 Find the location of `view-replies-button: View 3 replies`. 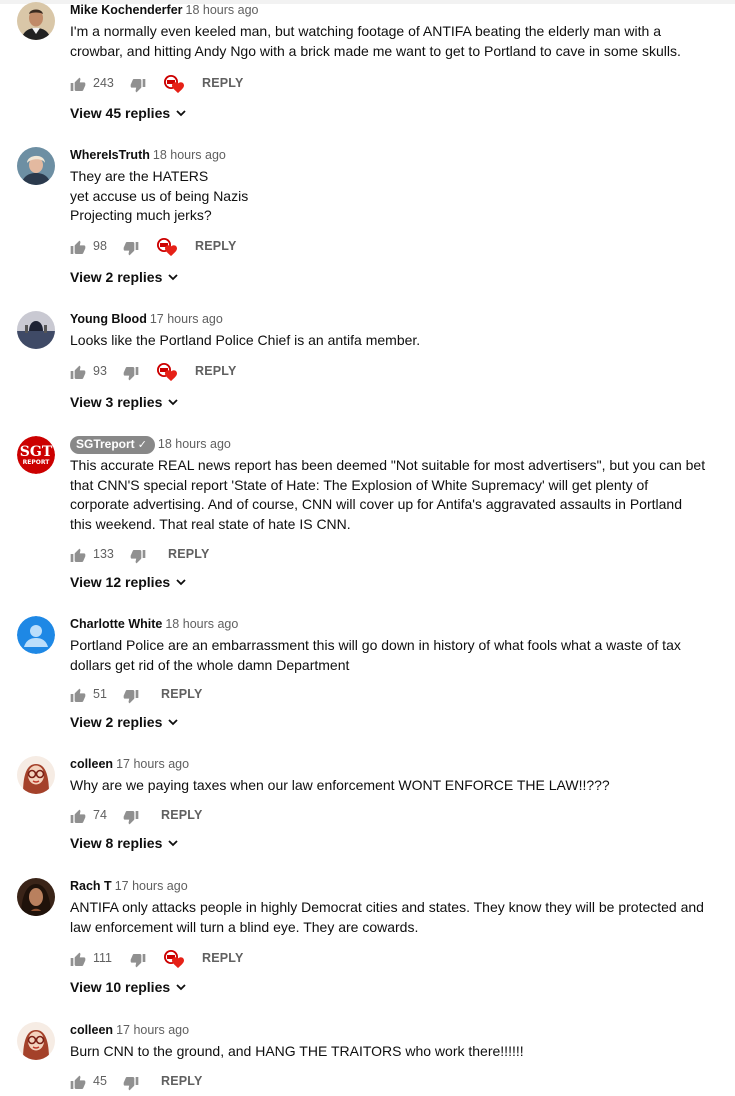

view-replies-button: View 3 replies is located at coordinates (124, 401).